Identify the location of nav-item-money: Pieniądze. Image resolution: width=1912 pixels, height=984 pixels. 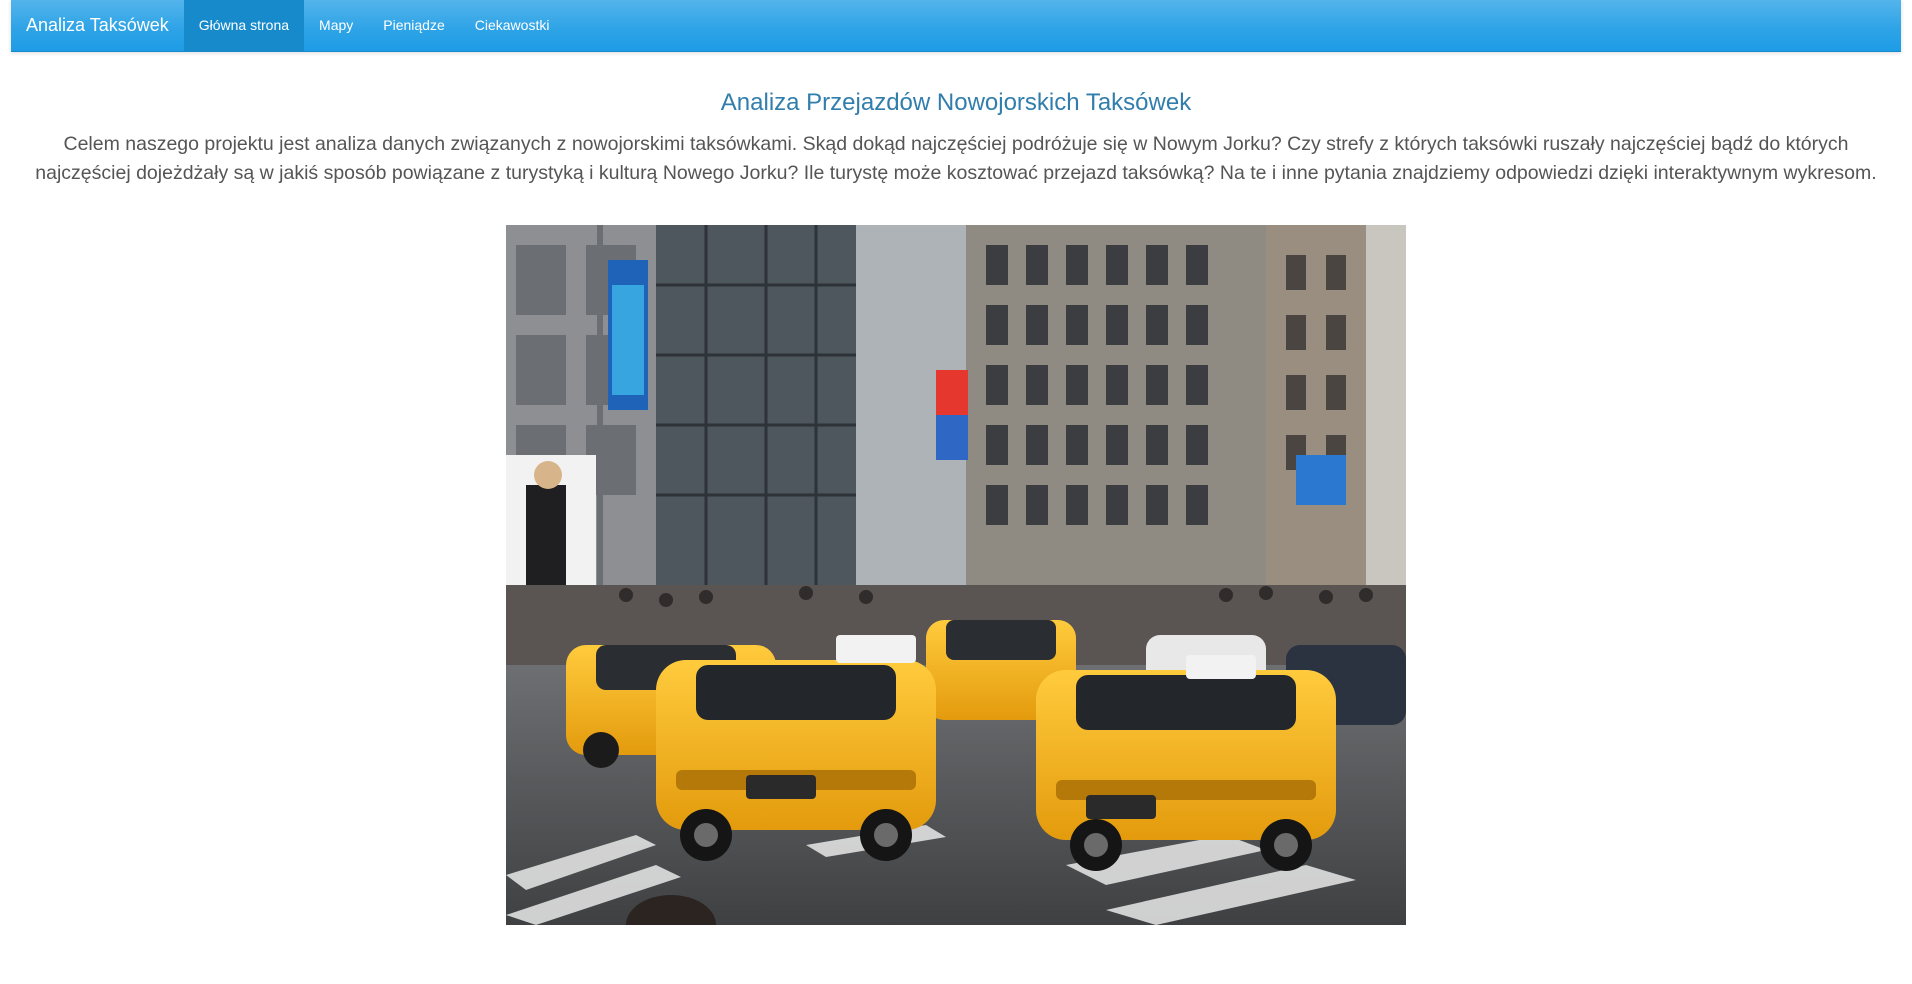
(414, 25).